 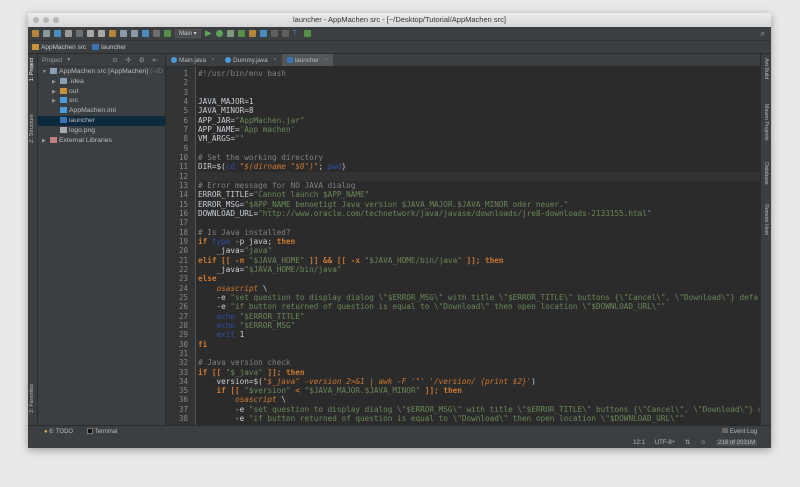 What do you see at coordinates (293, 269) in the screenshot?
I see `code-token: "$JAVA_HOME/bin/java"` at bounding box center [293, 269].